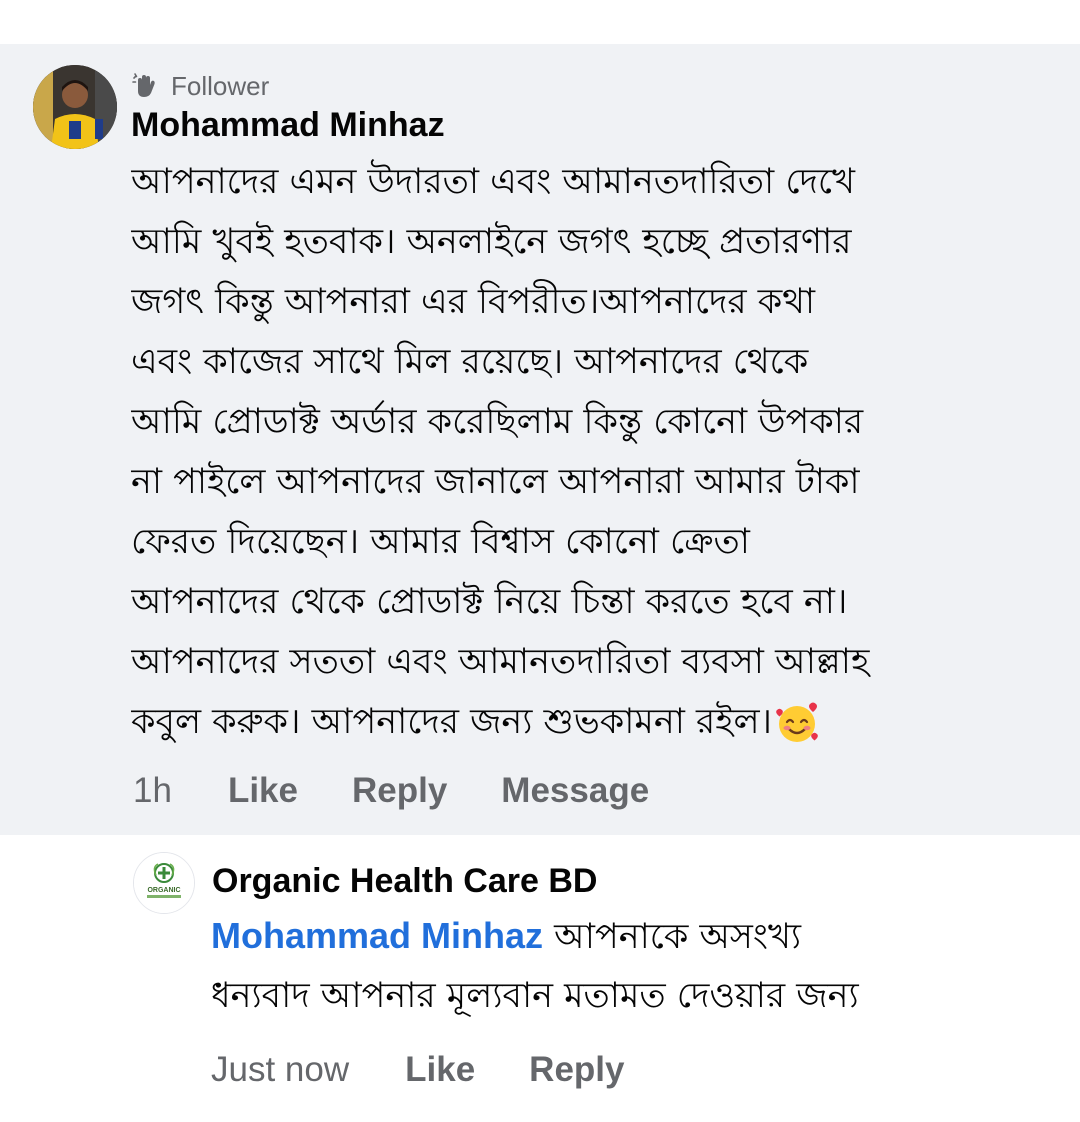  I want to click on reply-like-button: Like, so click(440, 1070).